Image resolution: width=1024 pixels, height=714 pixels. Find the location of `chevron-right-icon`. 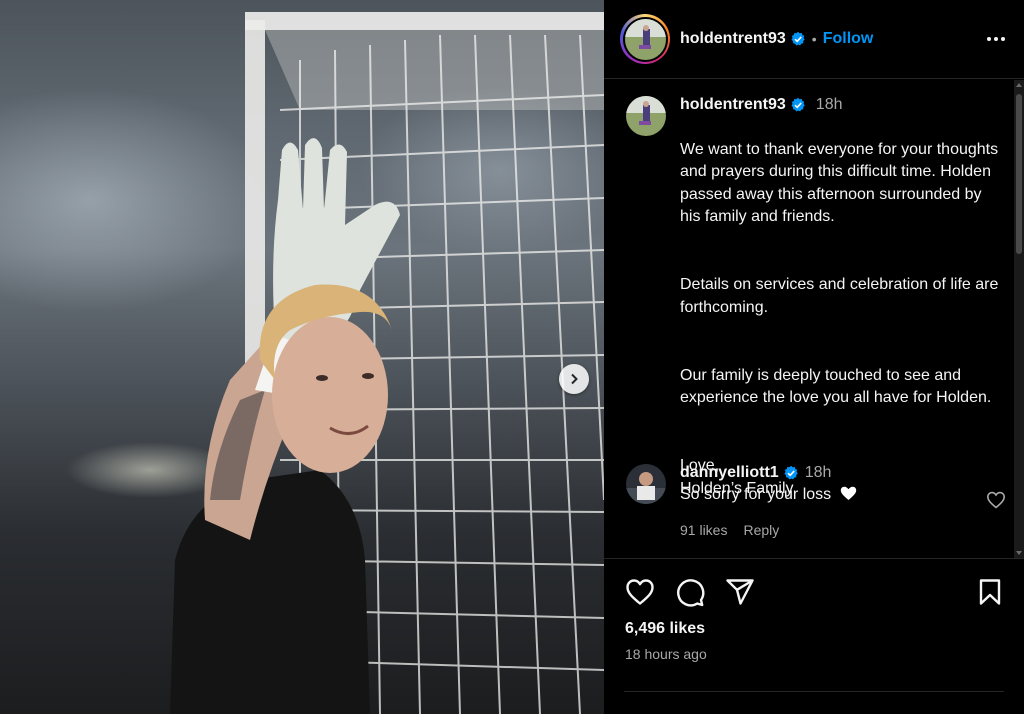

chevron-right-icon is located at coordinates (574, 379).